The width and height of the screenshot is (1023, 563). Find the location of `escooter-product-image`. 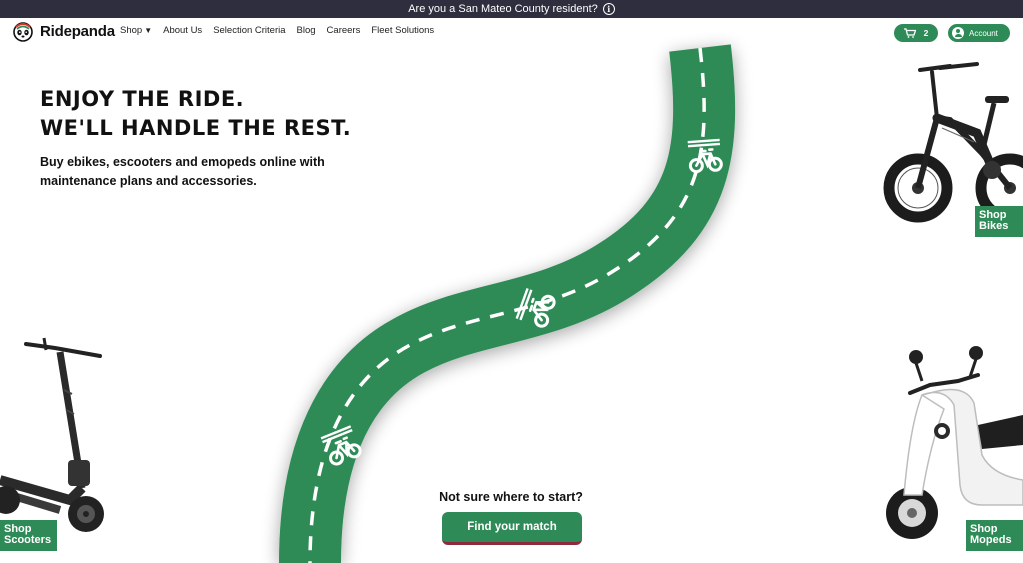

escooter-product-image is located at coordinates (55, 435).